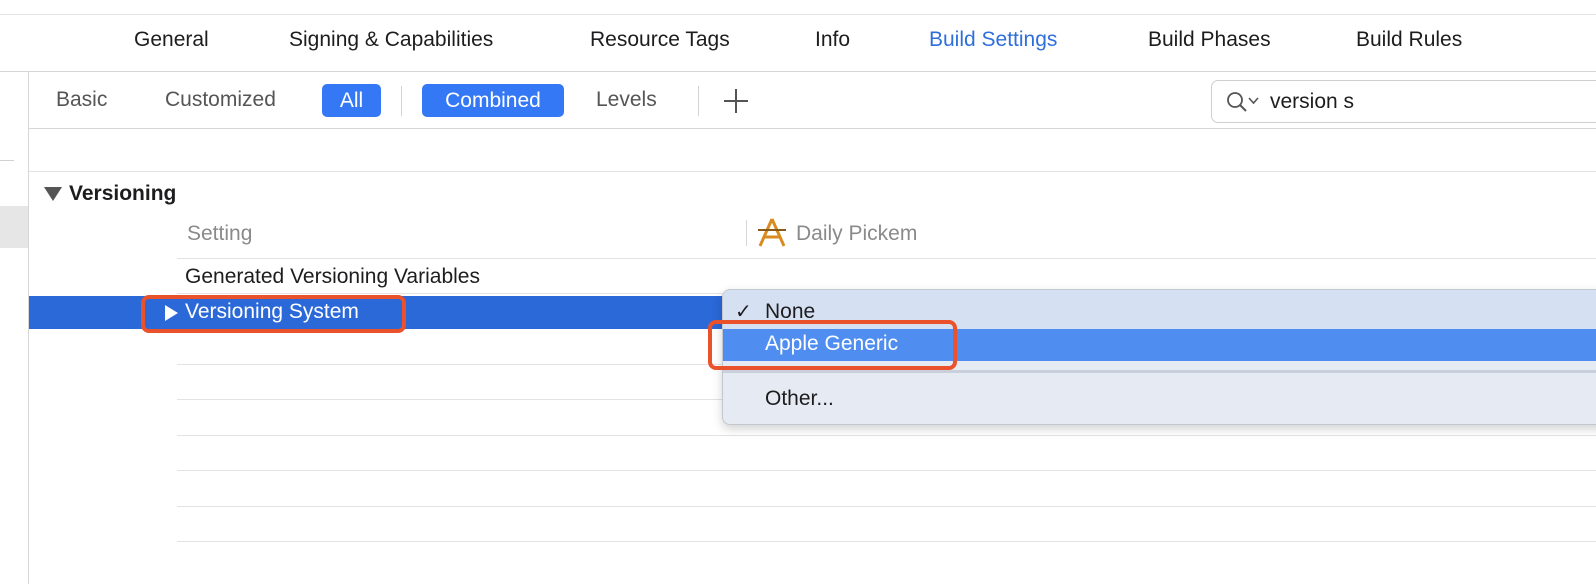 Image resolution: width=1596 pixels, height=584 pixels. I want to click on filter-all: All, so click(351, 100).